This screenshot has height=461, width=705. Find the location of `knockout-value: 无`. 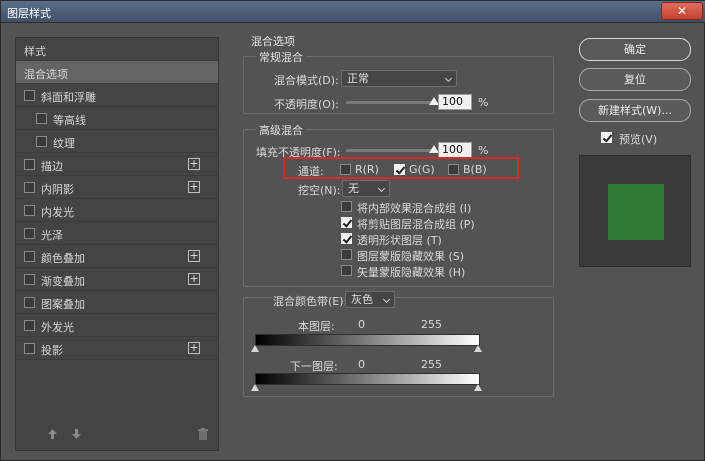

knockout-value: 无 is located at coordinates (353, 188).